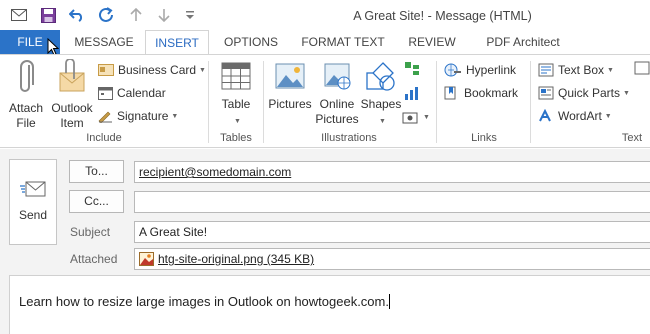 This screenshot has width=650, height=334. Describe the element at coordinates (642, 68) in the screenshot. I see `signature-line-icon` at that location.